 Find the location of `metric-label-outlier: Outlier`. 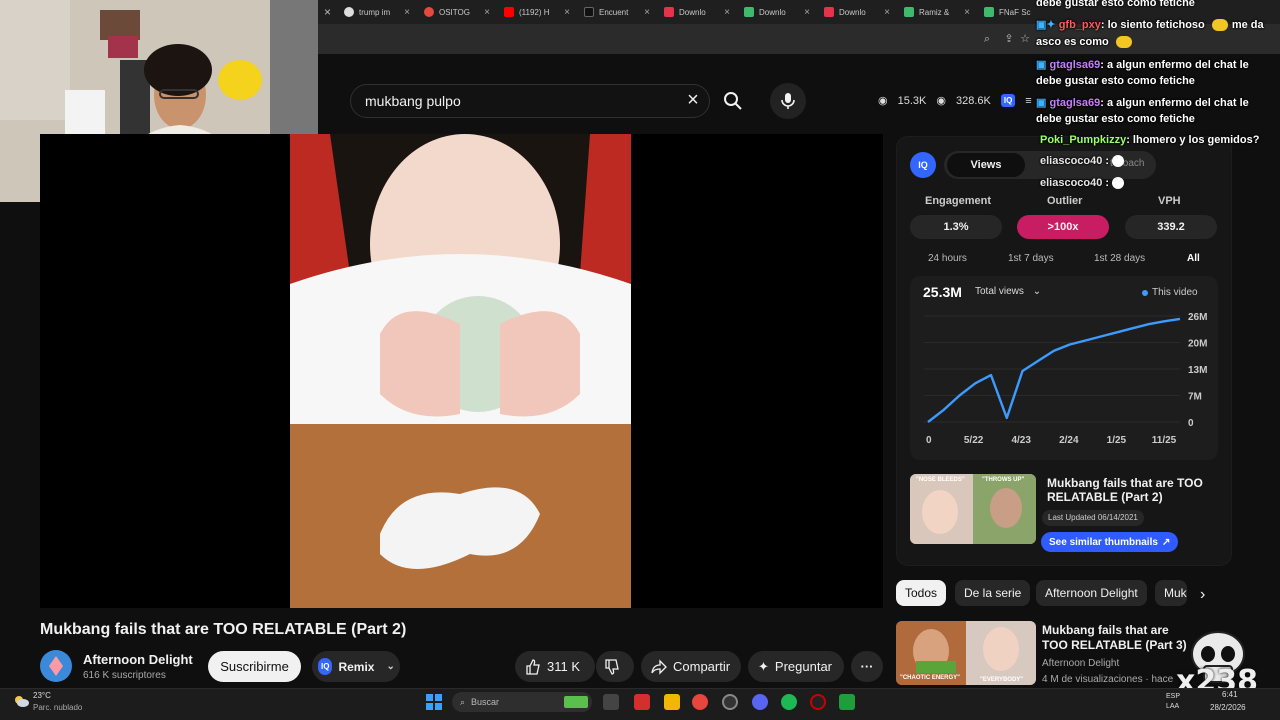

metric-label-outlier: Outlier is located at coordinates (1065, 201).